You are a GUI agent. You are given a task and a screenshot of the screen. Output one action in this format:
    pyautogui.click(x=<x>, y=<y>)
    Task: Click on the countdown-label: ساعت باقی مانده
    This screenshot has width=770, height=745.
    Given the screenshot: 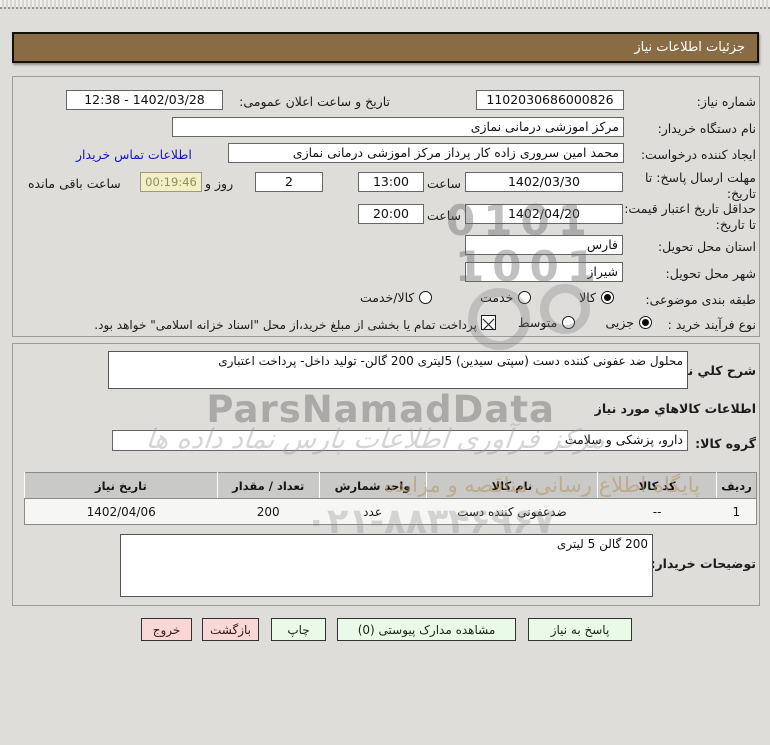 What is the action you would take?
    pyautogui.click(x=74, y=183)
    